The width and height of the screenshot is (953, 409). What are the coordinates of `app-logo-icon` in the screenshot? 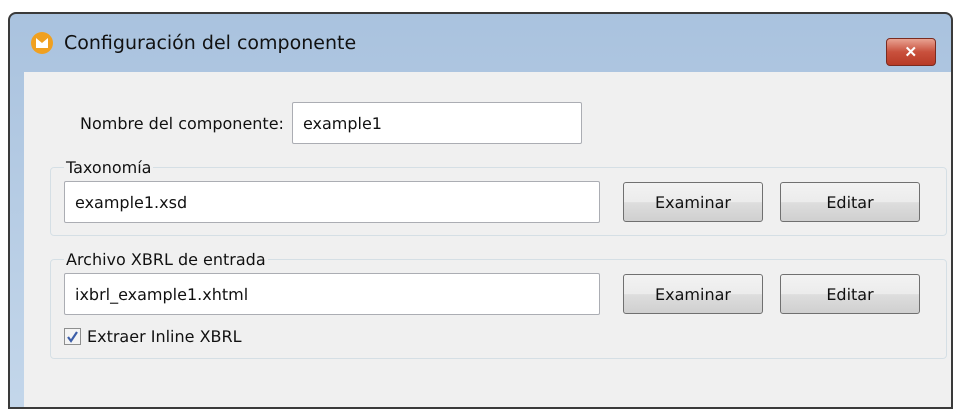 It's located at (42, 43).